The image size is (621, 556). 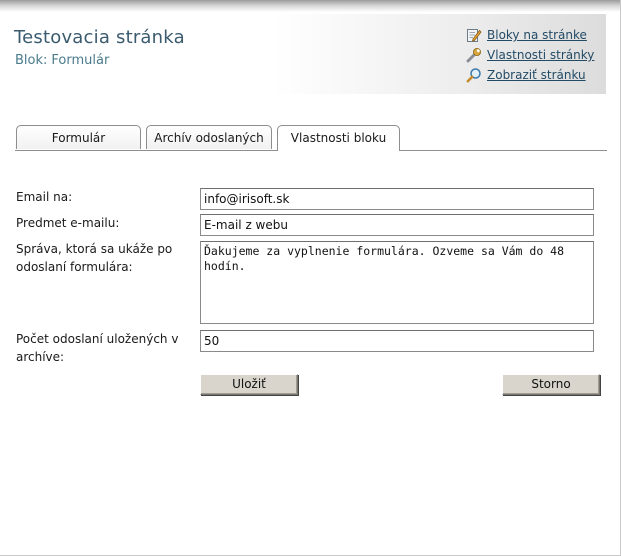 I want to click on action-label: Vlastnosti stránky, so click(x=541, y=55).